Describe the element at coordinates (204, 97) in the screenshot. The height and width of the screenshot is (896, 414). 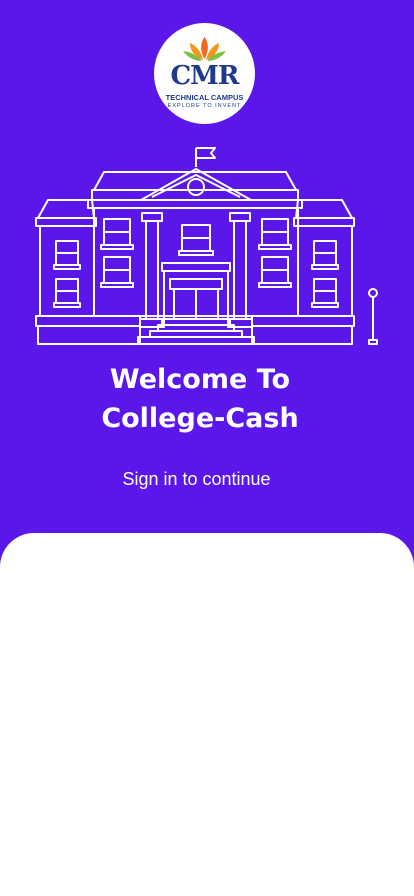
I see `logo-subtitle: TECHNICAL CAMPUS` at that location.